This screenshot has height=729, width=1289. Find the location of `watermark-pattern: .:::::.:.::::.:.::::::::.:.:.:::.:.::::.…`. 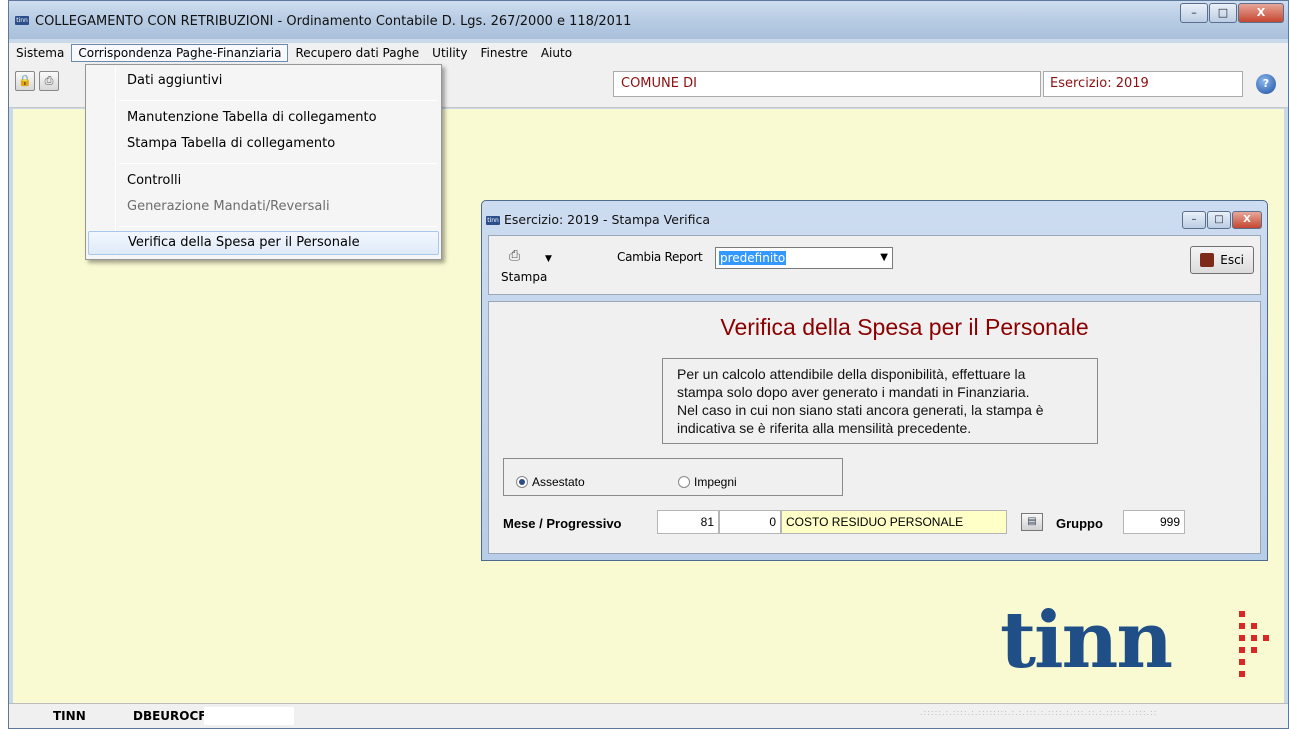

watermark-pattern: .:::::.:.::::.:.::::::::.:.:.:::.:.::::.… is located at coordinates (1039, 712).